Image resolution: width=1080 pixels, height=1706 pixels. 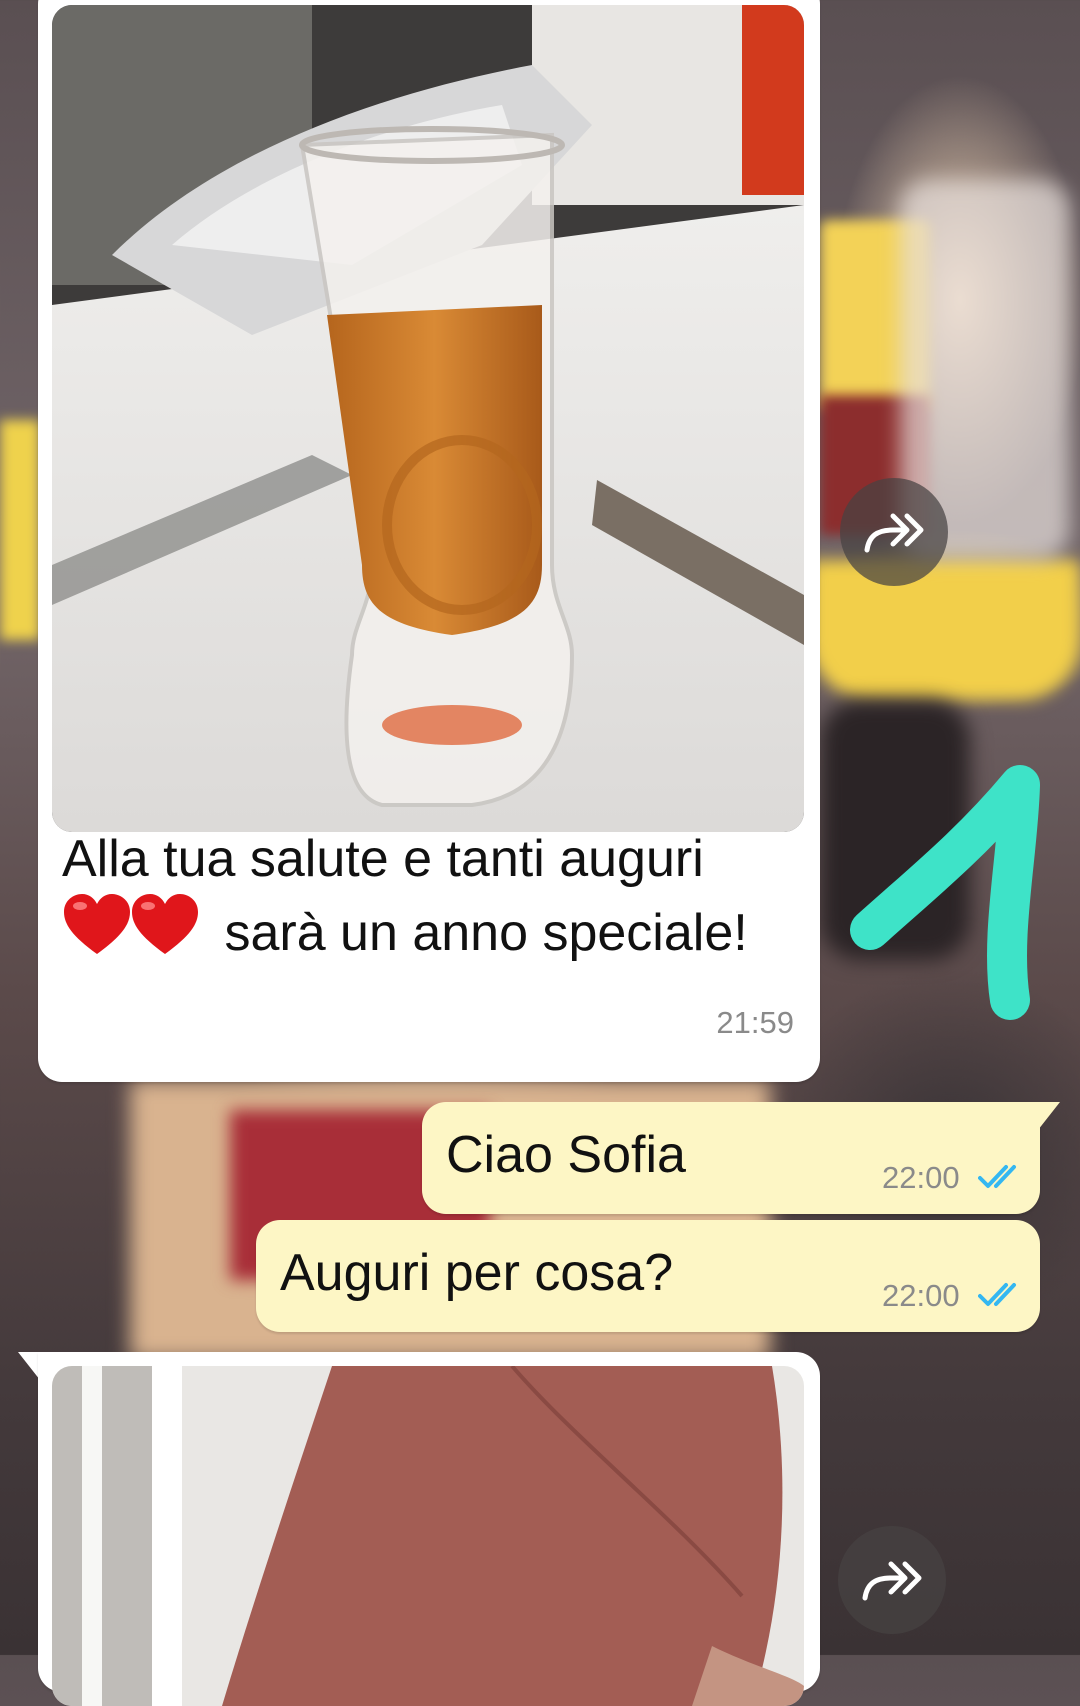 What do you see at coordinates (405, 929) in the screenshot?
I see `message-caption-line-2: sarà un anno speciale!` at bounding box center [405, 929].